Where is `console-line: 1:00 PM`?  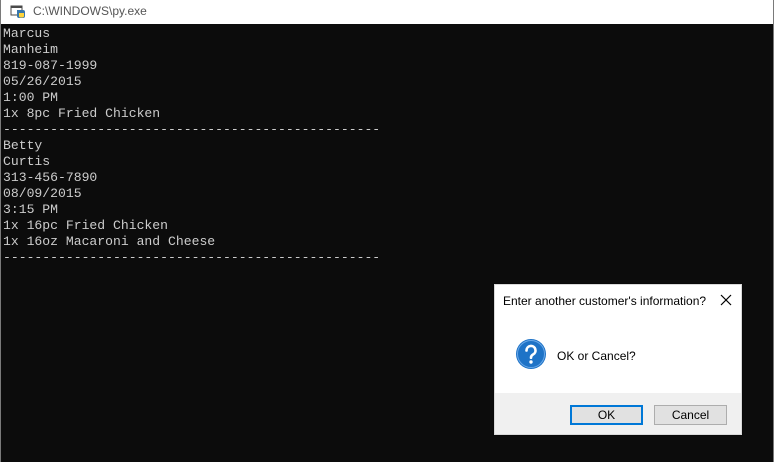 console-line: 1:00 PM is located at coordinates (31, 97).